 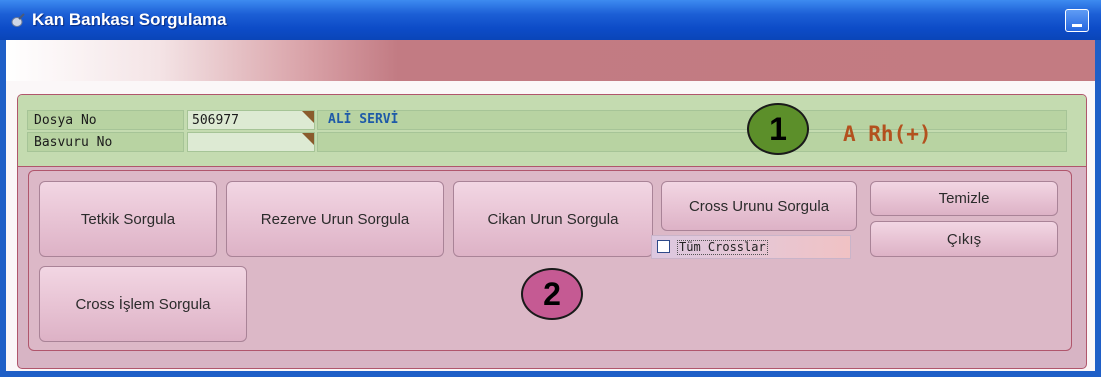 What do you see at coordinates (550, 20) in the screenshot?
I see `title-bar: Kan Bankası Sorgulama` at bounding box center [550, 20].